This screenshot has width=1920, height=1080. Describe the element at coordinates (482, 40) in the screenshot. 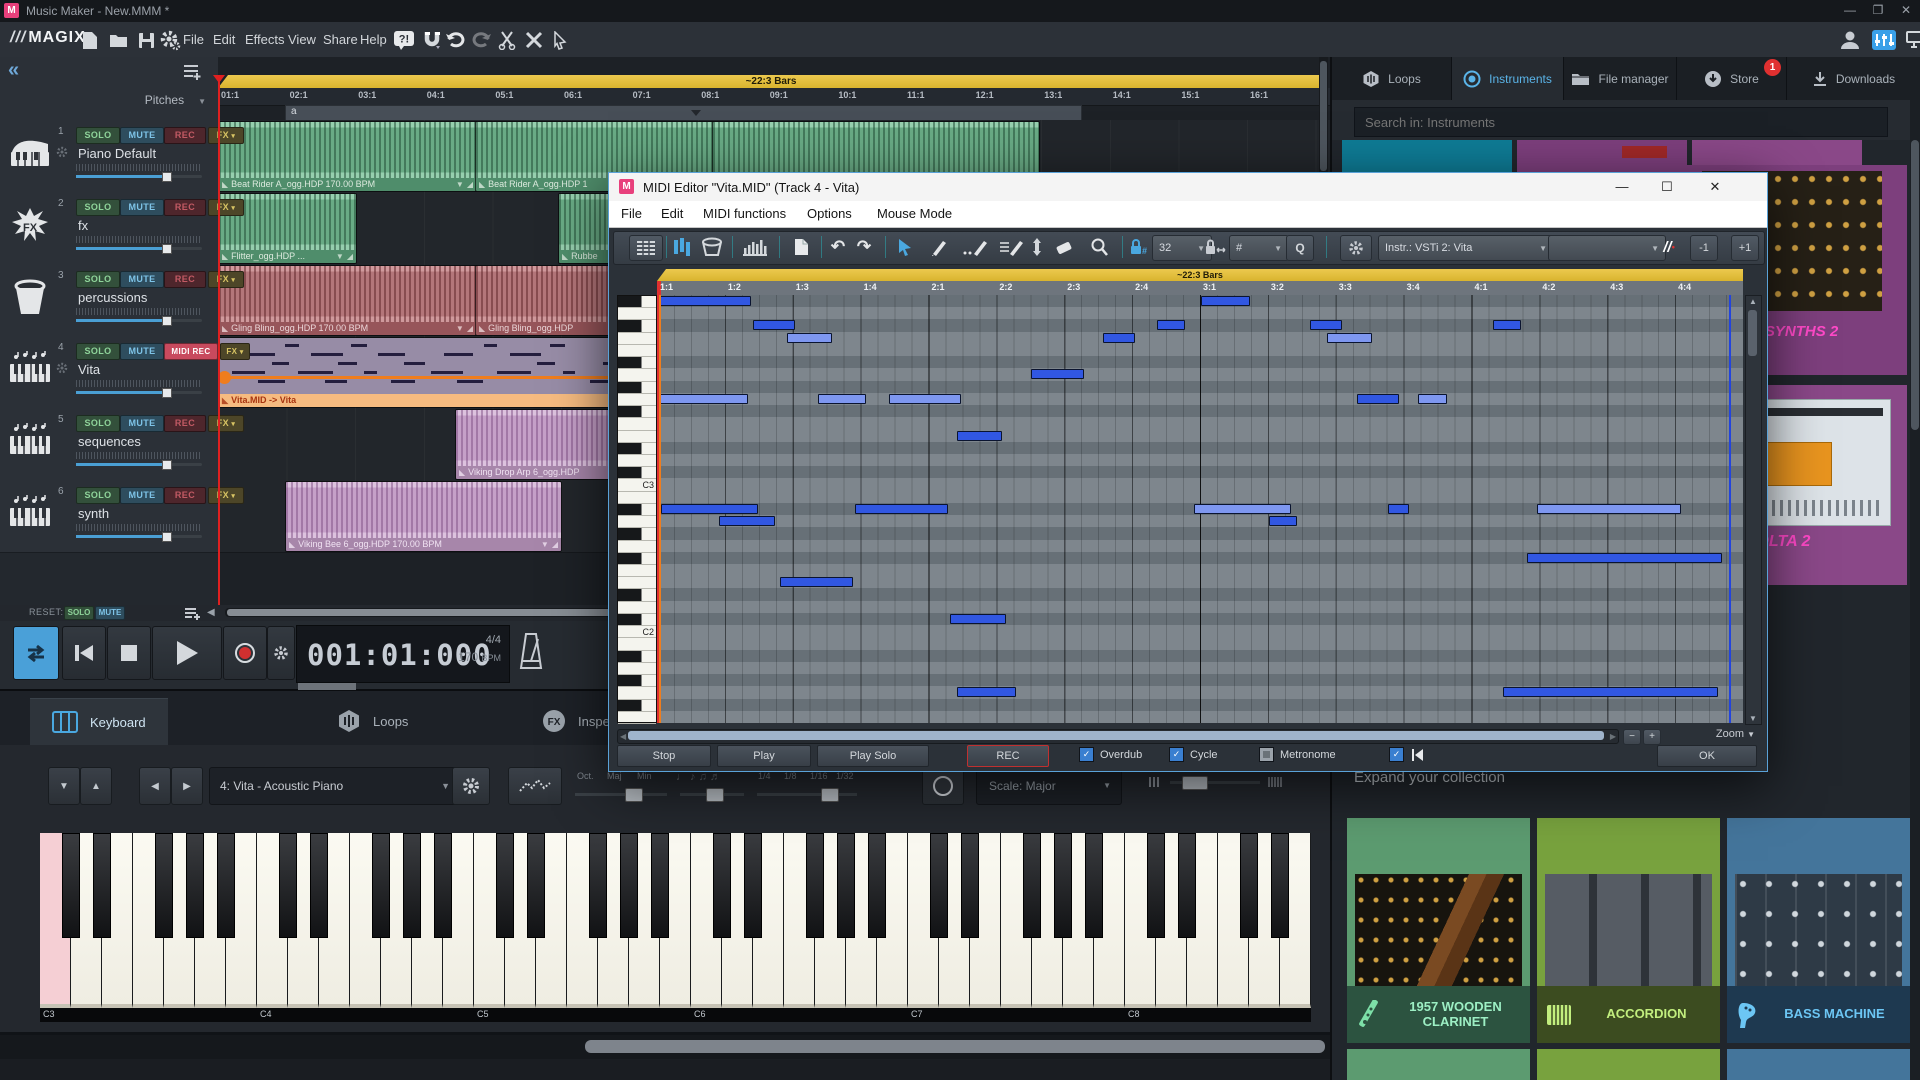

I see `redo-icon` at that location.